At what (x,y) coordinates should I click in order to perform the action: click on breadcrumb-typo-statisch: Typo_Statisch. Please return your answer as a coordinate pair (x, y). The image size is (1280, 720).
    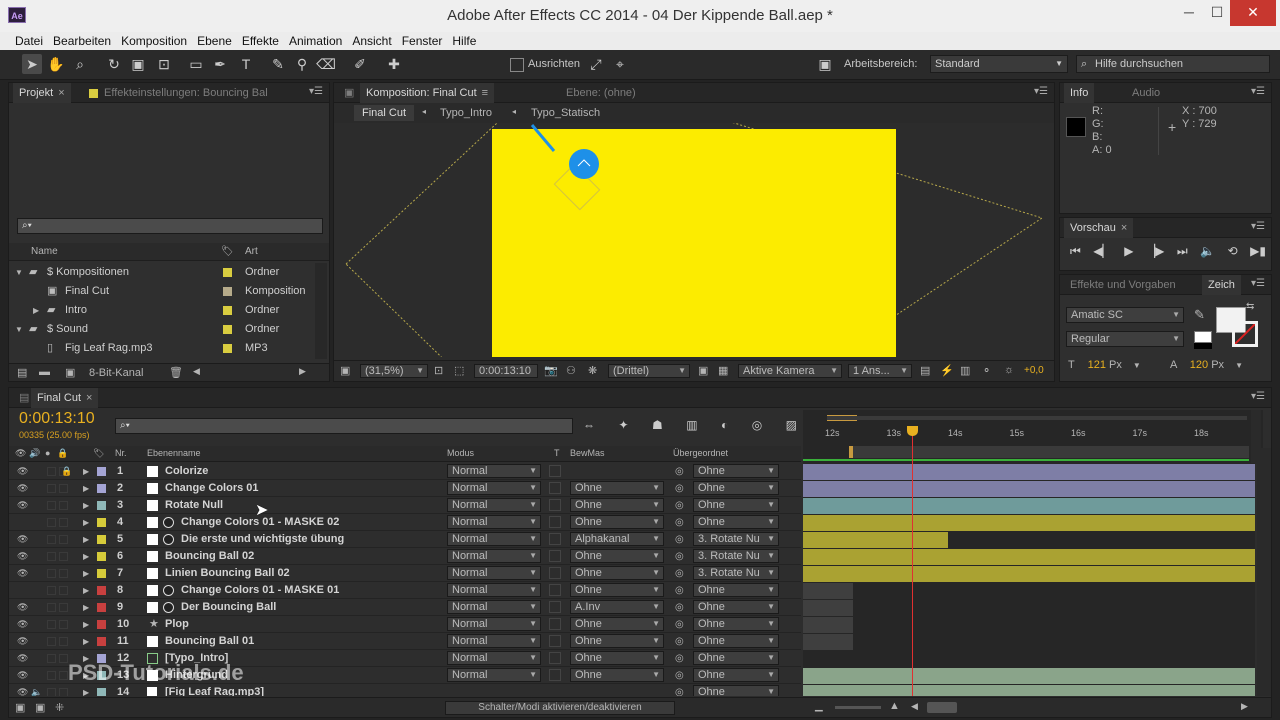
    Looking at the image, I should click on (565, 113).